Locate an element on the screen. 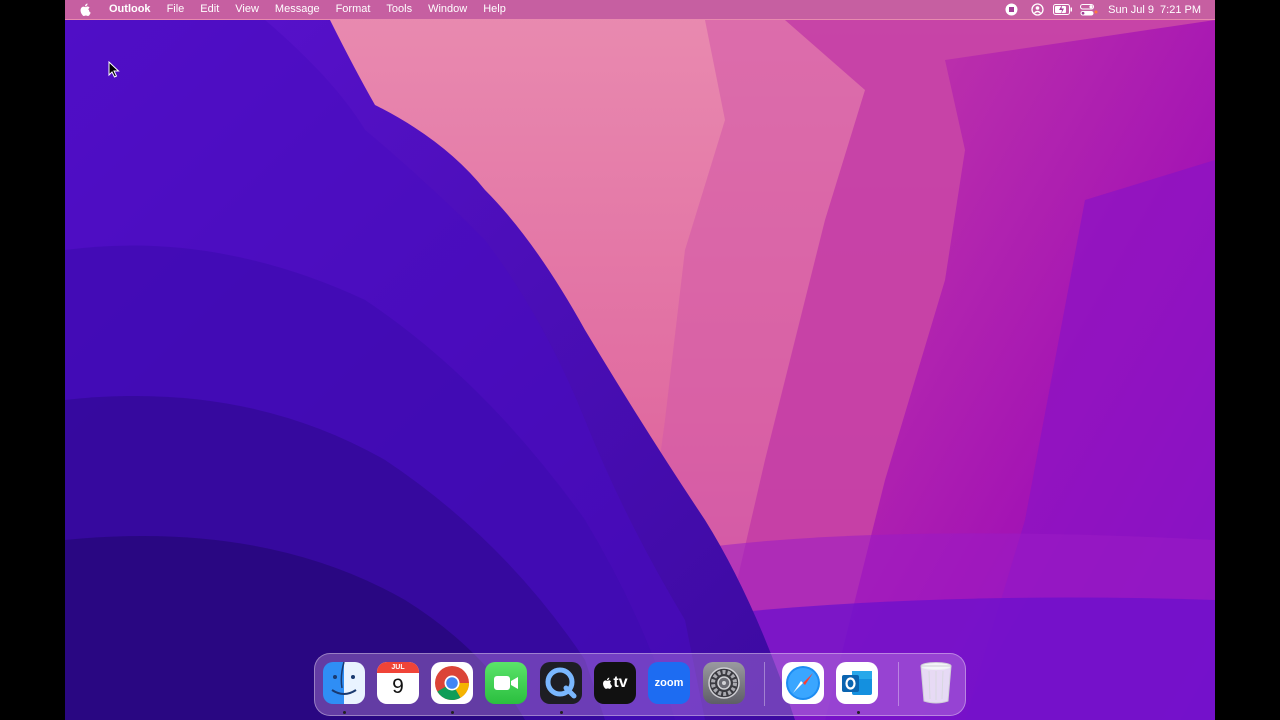 This screenshot has height=720, width=1280. battery-charging-icon is located at coordinates (1063, 9).